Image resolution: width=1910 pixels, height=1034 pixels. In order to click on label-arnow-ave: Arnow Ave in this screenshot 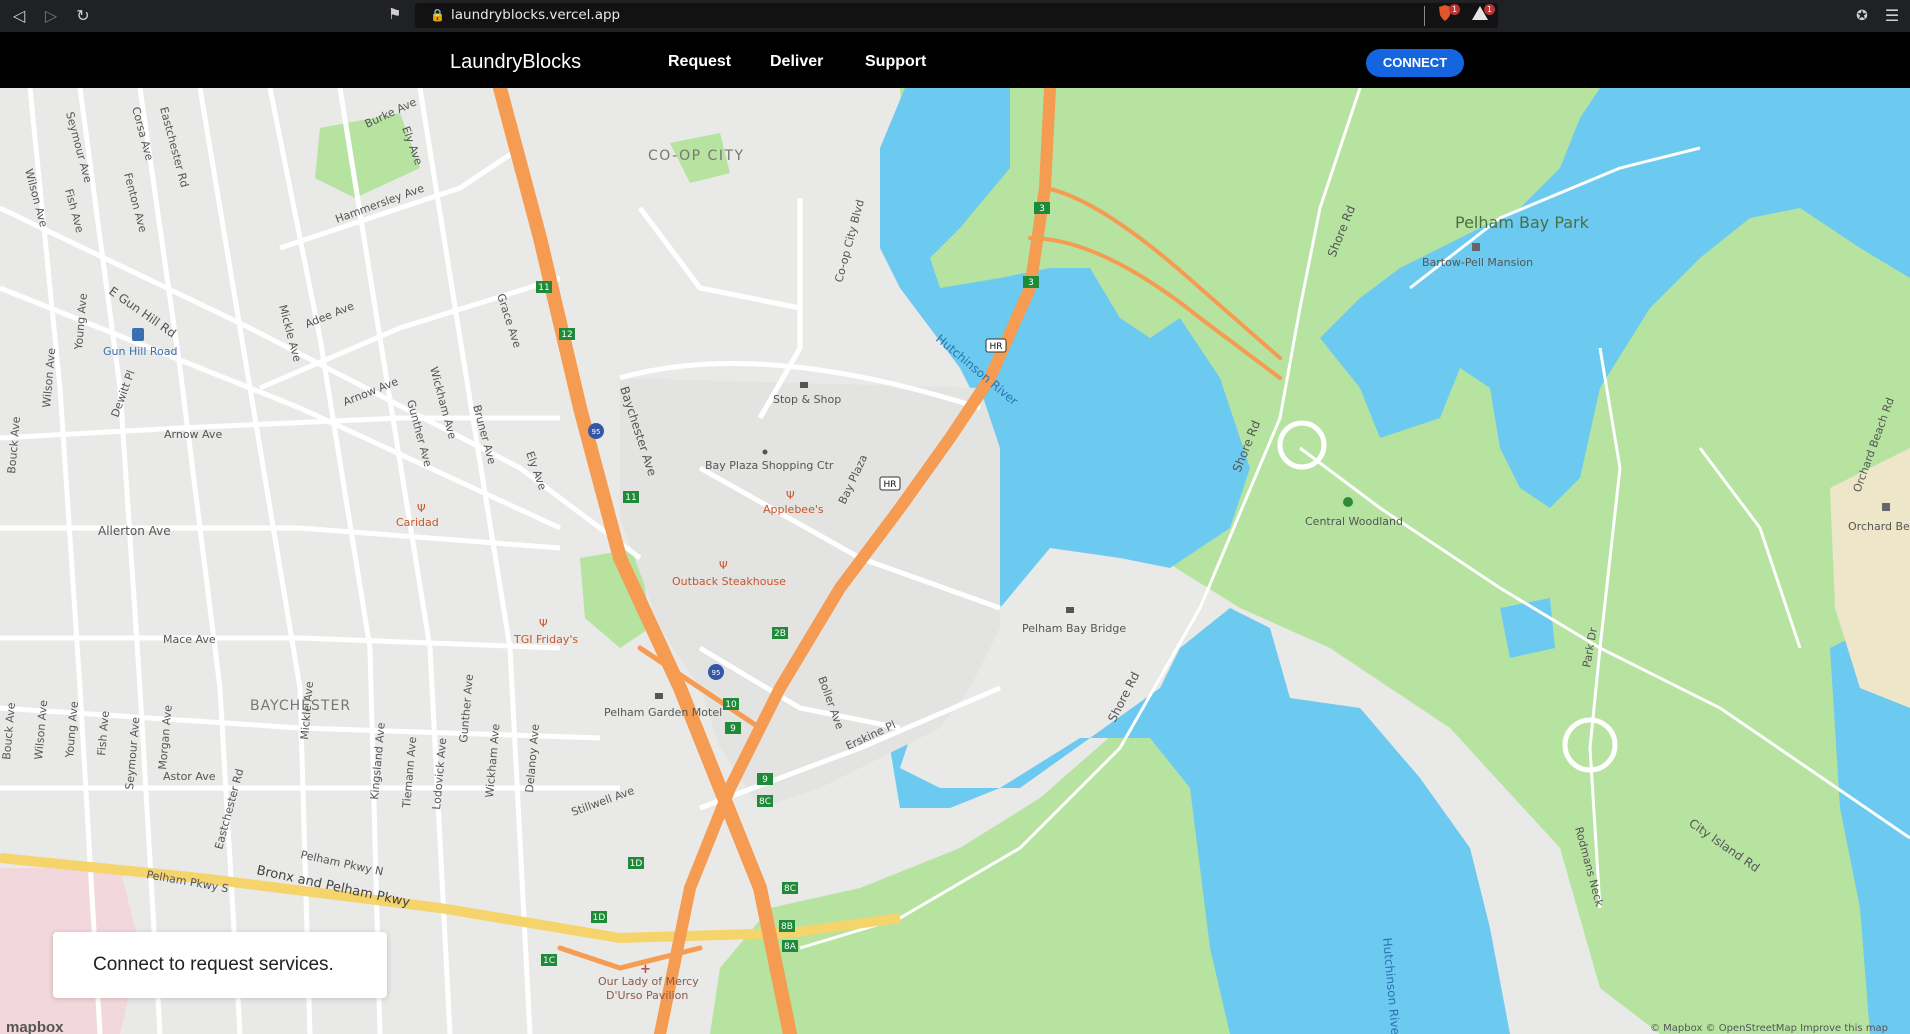, I will do `click(193, 434)`.